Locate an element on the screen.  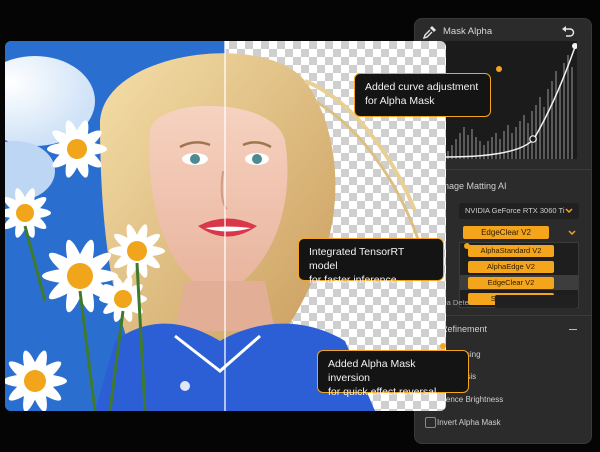
callout-line: Added curve adjustment is located at coordinates (422, 87).